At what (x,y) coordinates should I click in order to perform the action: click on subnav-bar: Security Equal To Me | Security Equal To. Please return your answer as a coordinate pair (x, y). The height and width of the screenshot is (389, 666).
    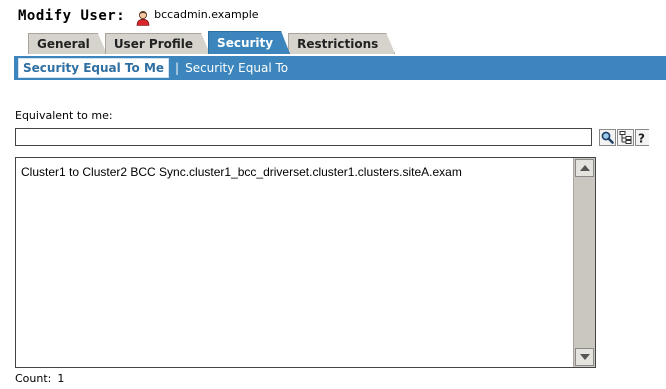
    Looking at the image, I should click on (340, 68).